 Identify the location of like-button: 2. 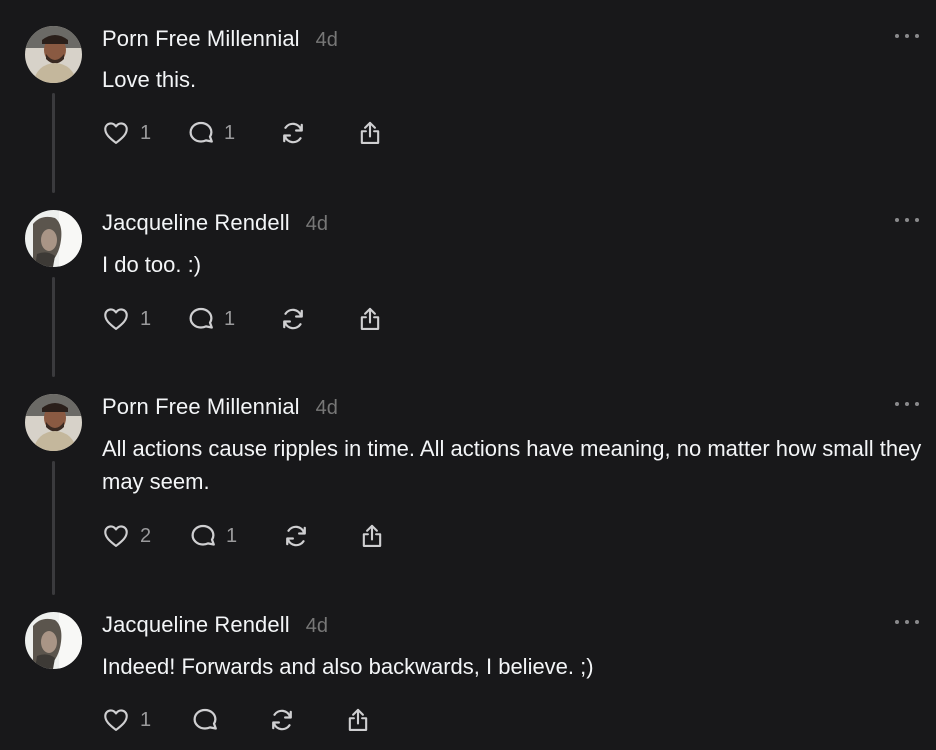
(126, 536).